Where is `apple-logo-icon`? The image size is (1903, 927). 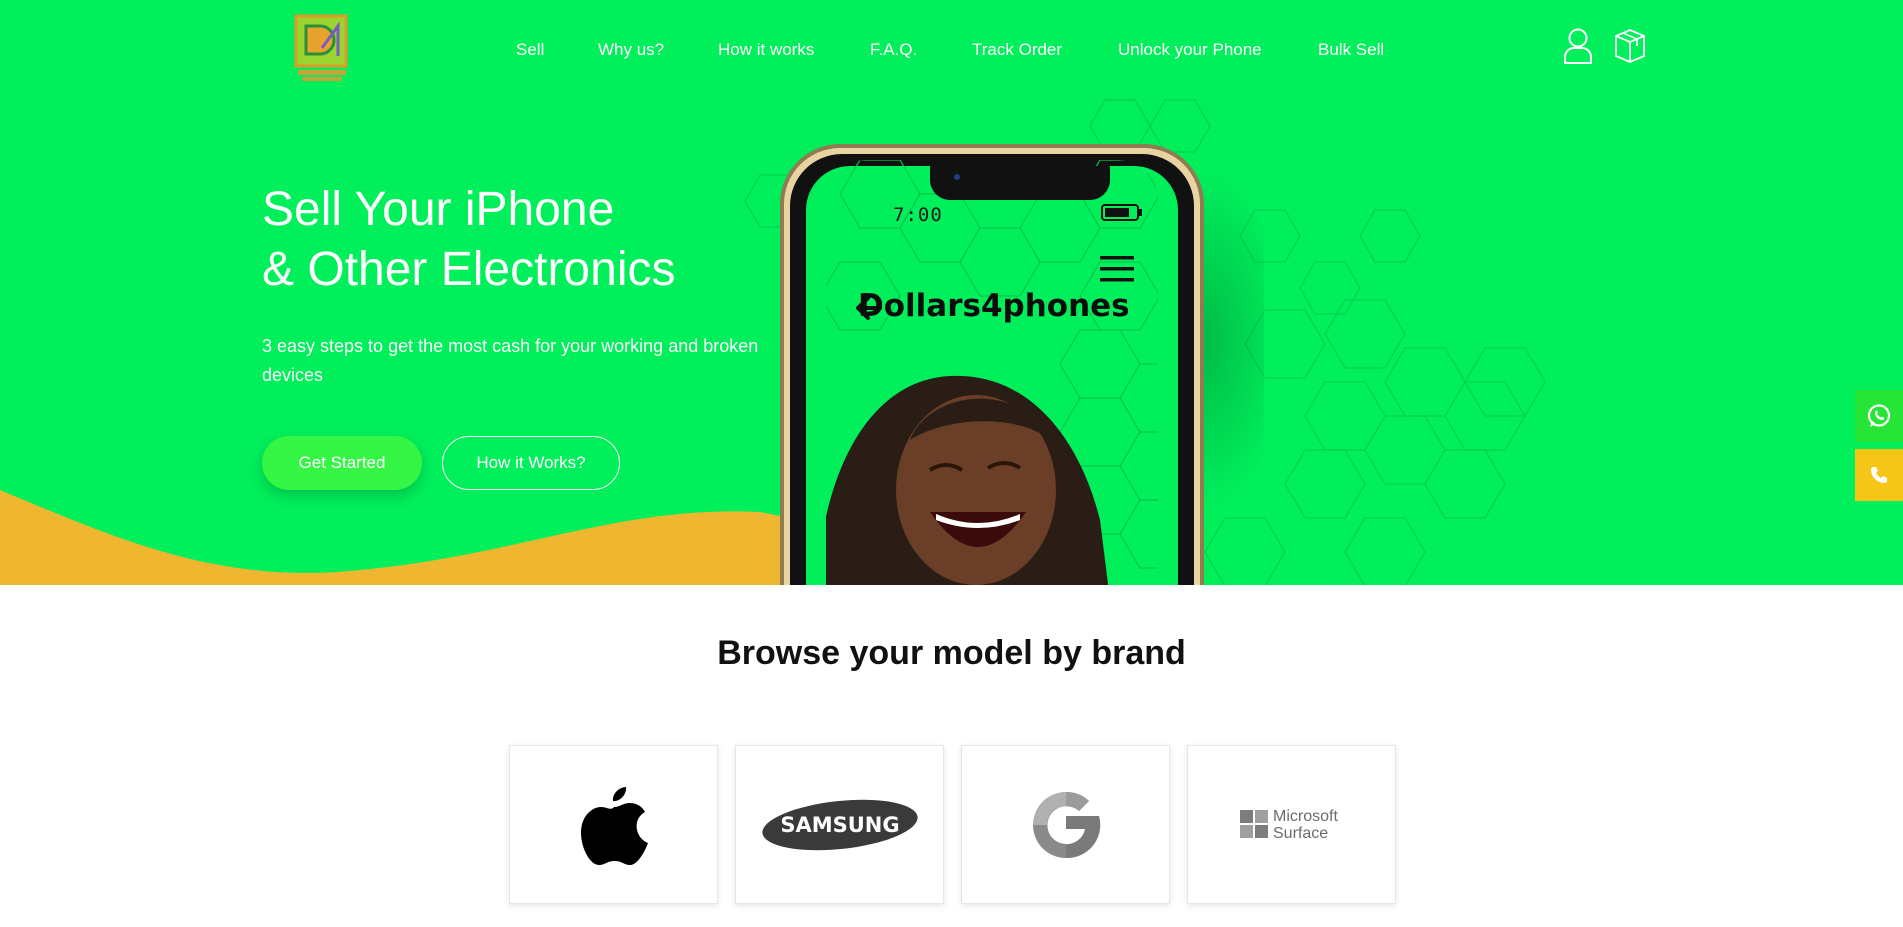
apple-logo-icon is located at coordinates (614, 825).